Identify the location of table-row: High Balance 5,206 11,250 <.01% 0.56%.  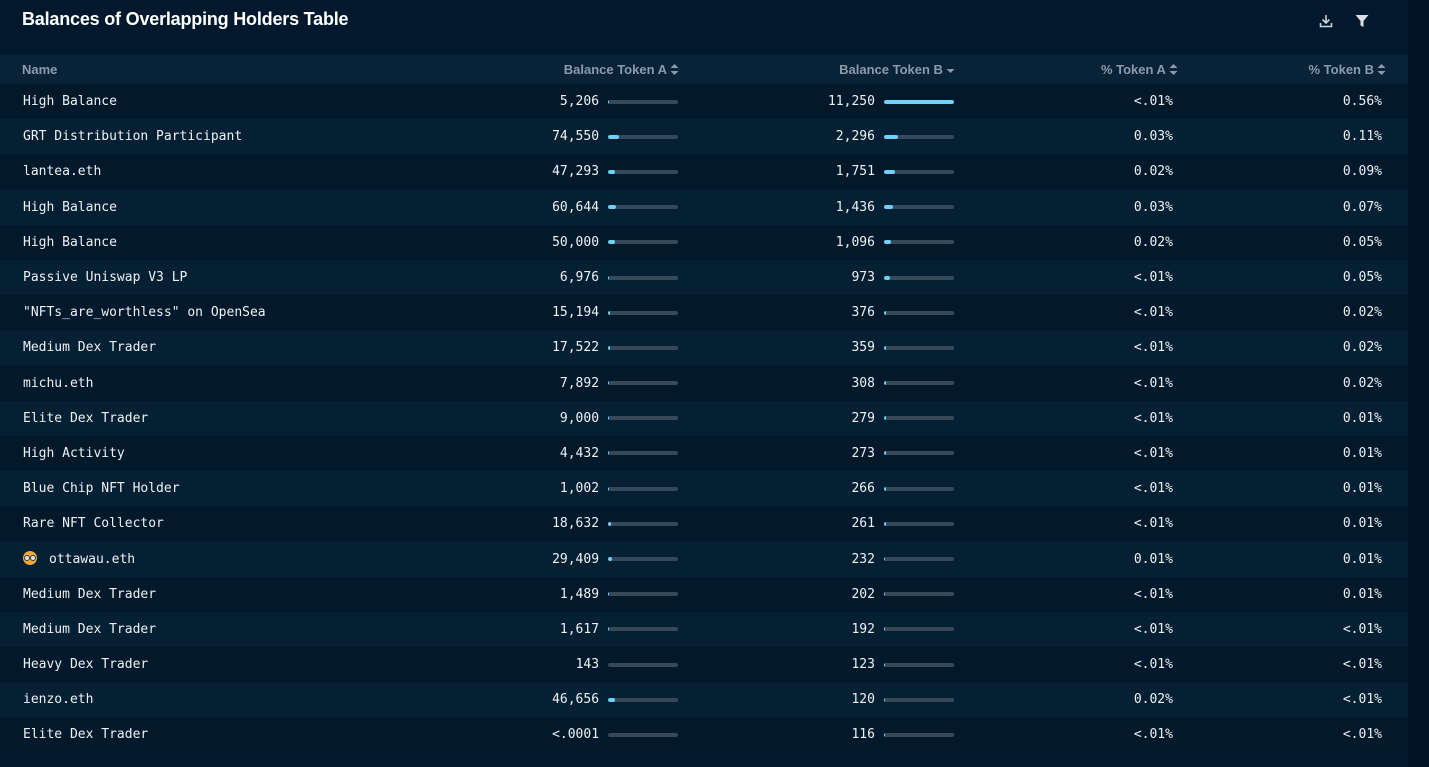
(704, 102).